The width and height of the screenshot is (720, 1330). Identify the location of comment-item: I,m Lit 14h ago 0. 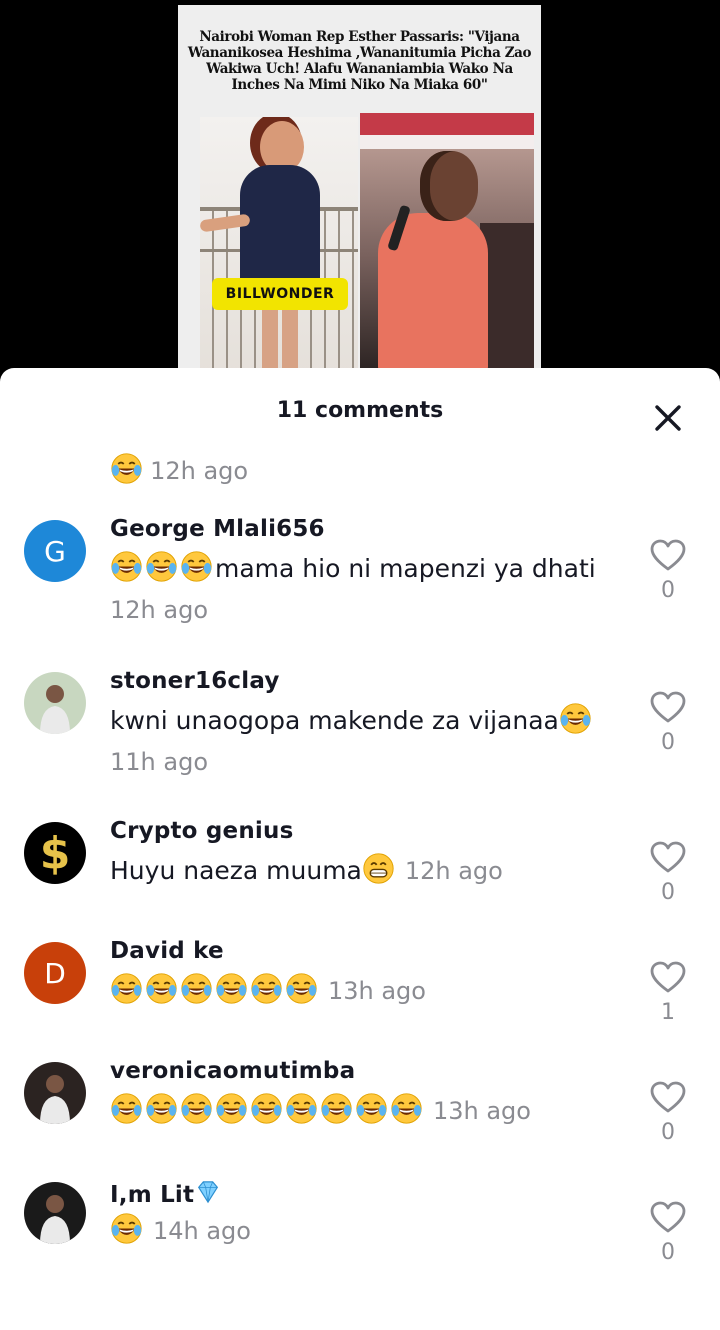
(360, 1248).